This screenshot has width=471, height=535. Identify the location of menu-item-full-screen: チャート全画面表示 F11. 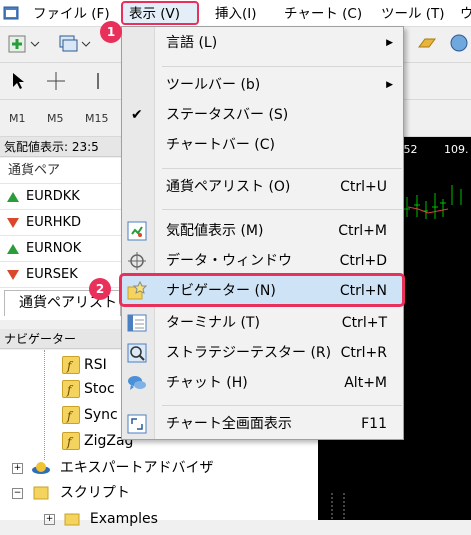
(262, 424).